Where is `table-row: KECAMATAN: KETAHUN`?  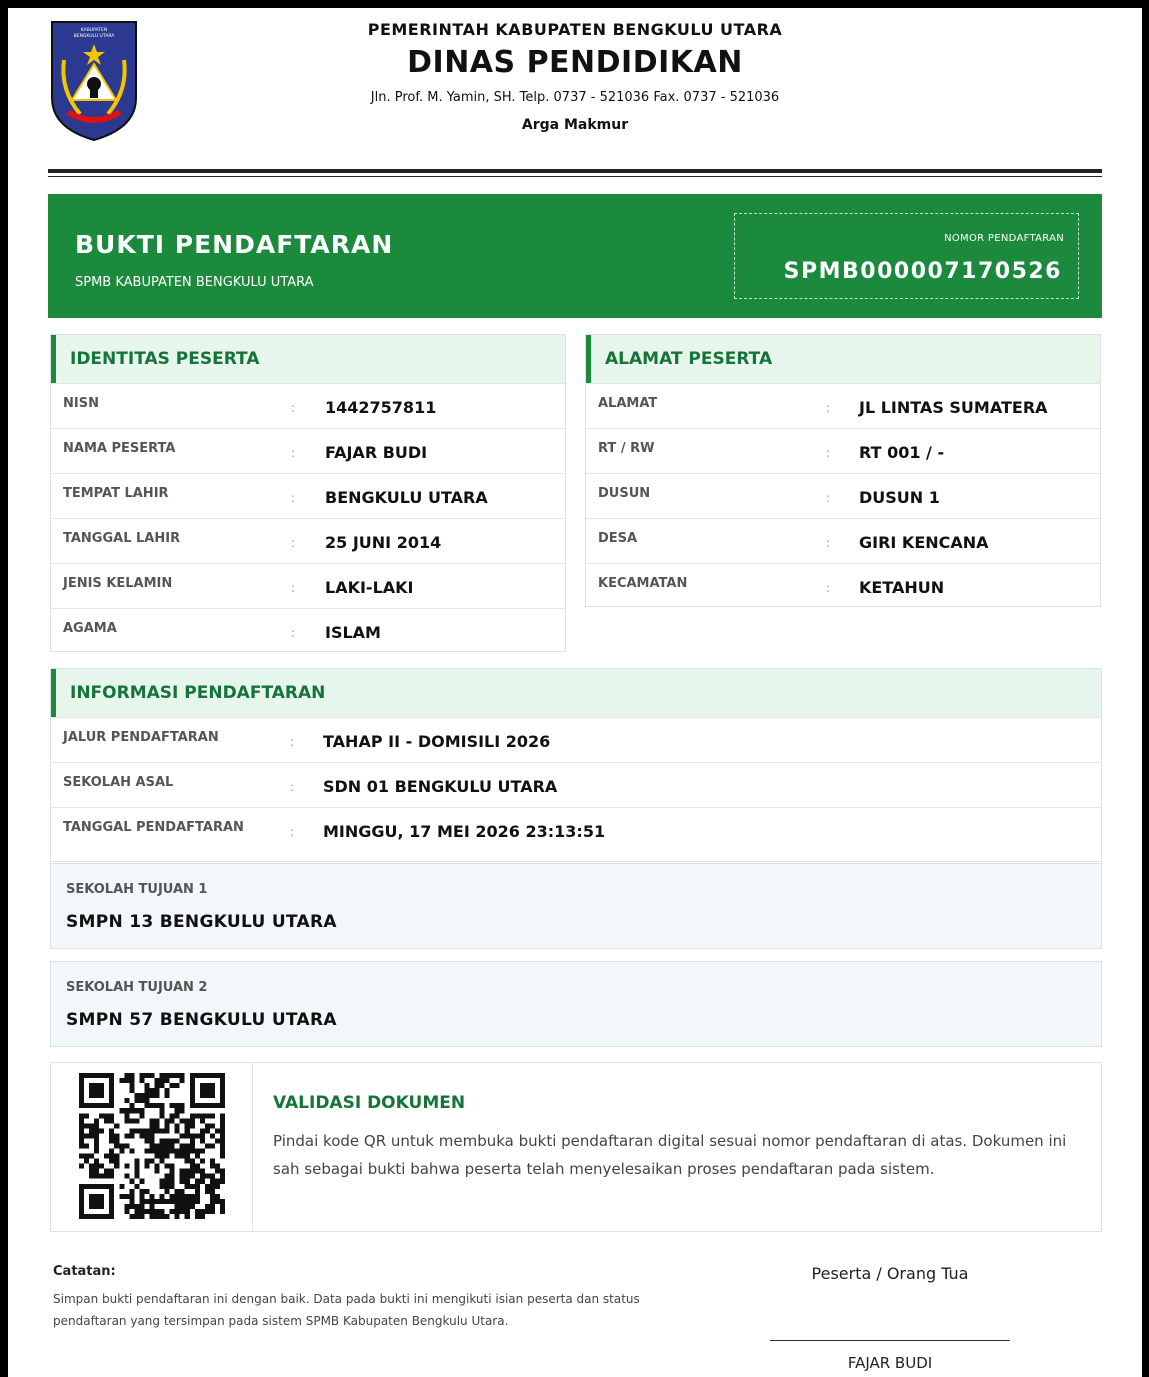 table-row: KECAMATAN: KETAHUN is located at coordinates (843, 585).